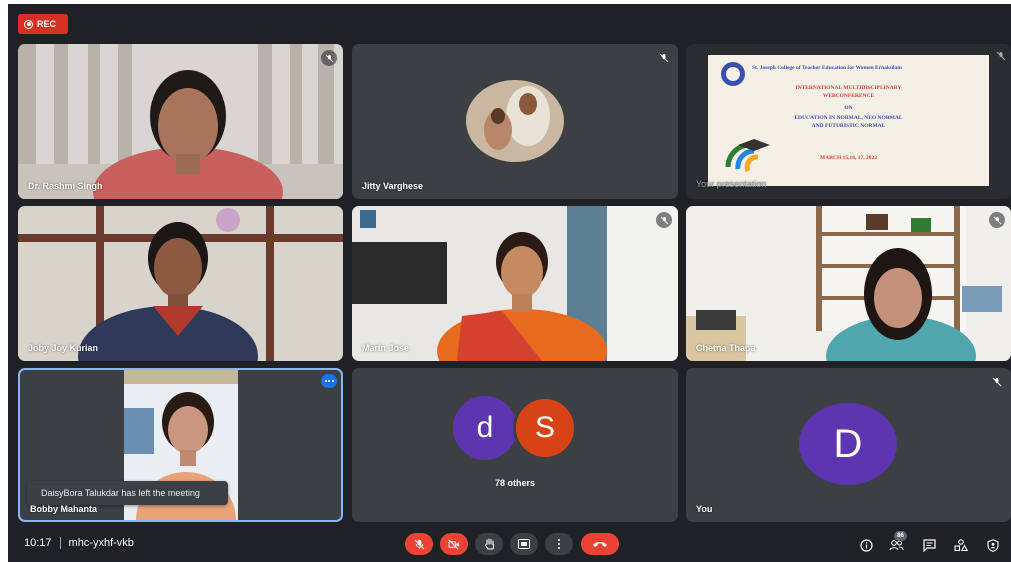  I want to click on participant-tile-chetna: Chetna Thapa, so click(848, 283).